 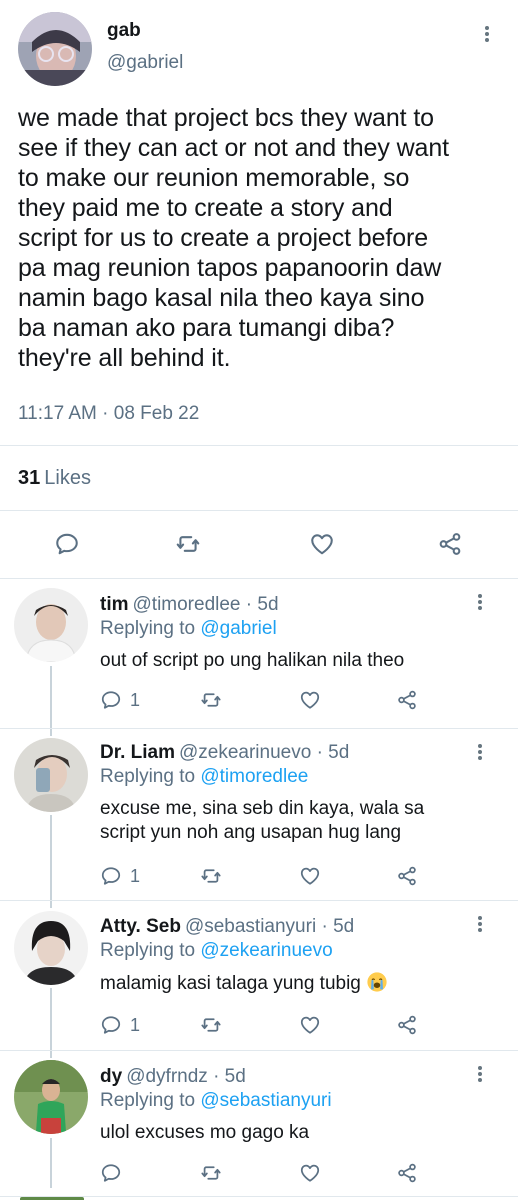 I want to click on replying-to-mention: @sebastianyuri, so click(x=265, y=1100).